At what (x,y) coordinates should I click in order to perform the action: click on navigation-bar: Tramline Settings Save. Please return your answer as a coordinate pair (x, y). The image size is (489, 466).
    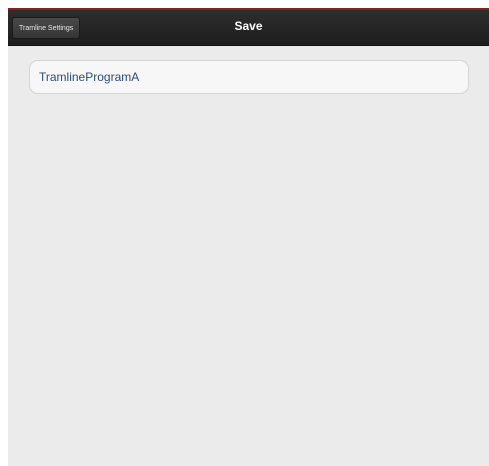
    Looking at the image, I should click on (248, 28).